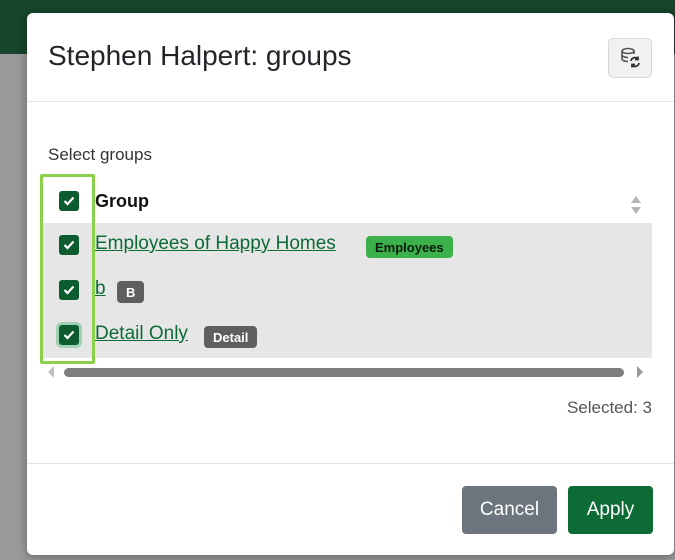 The width and height of the screenshot is (675, 560). Describe the element at coordinates (409, 247) in the screenshot. I see `group-badge: Employees` at that location.